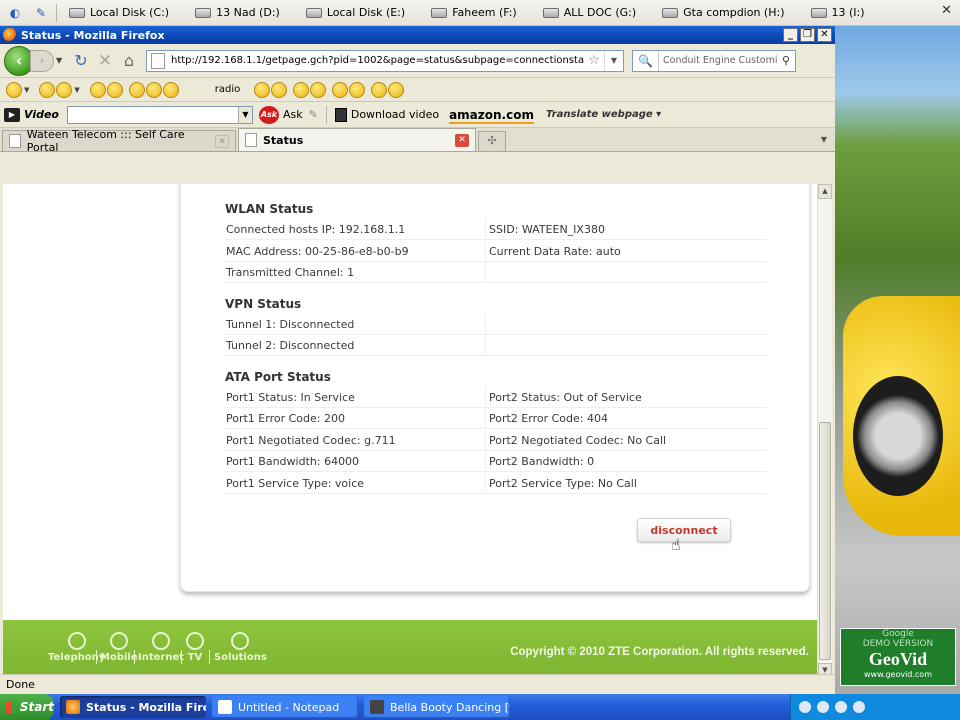  Describe the element at coordinates (225, 707) in the screenshot. I see `notepad-icon` at that location.